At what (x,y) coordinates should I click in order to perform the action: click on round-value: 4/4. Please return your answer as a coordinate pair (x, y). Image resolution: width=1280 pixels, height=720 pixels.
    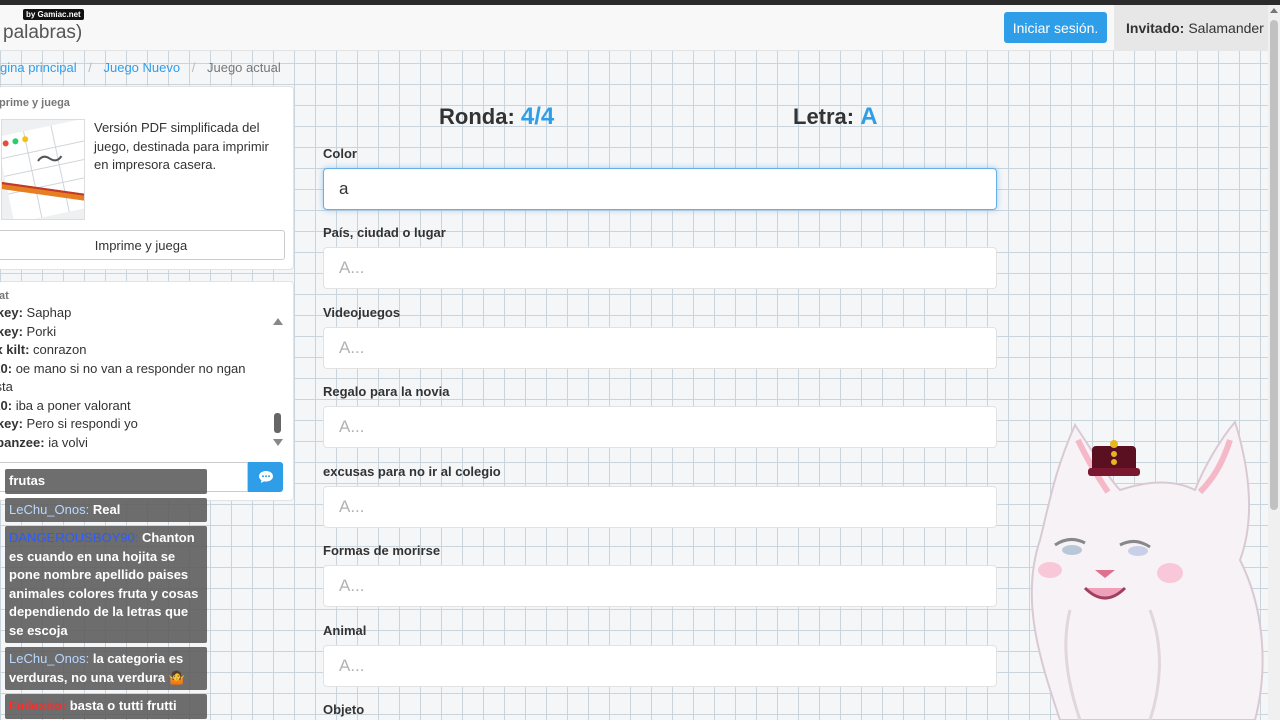
    Looking at the image, I should click on (537, 116).